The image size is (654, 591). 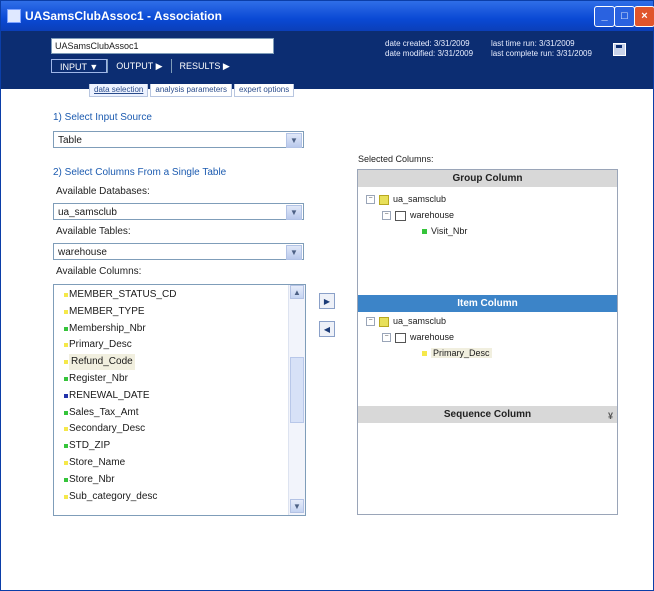 What do you see at coordinates (420, 199) in the screenshot?
I see `group-db-name: ua_samsclub` at bounding box center [420, 199].